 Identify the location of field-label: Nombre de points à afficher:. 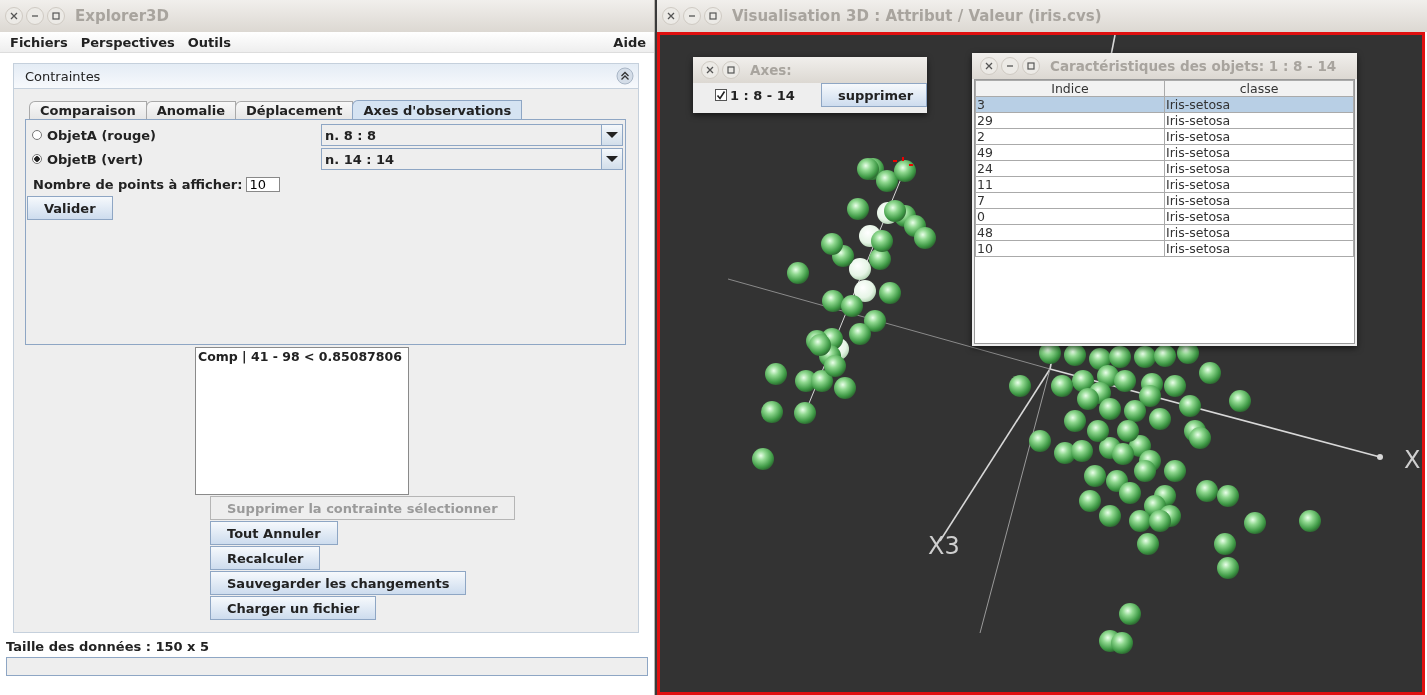
(138, 184).